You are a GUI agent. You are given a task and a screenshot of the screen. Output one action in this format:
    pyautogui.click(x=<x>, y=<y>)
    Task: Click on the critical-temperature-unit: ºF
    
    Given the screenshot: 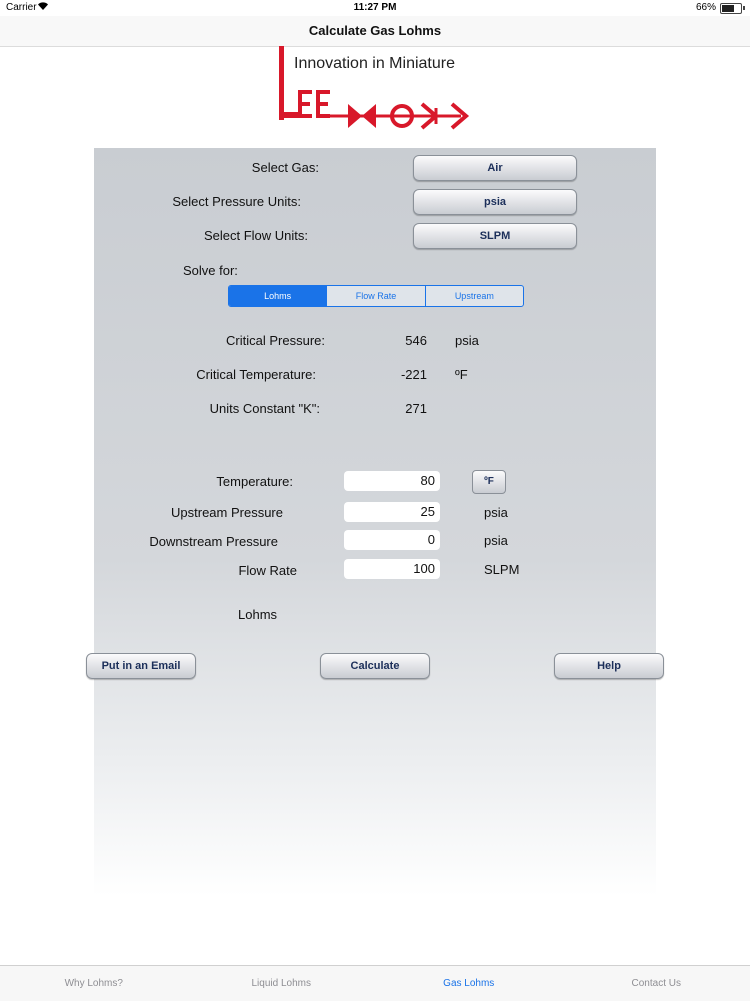 What is the action you would take?
    pyautogui.click(x=461, y=374)
    